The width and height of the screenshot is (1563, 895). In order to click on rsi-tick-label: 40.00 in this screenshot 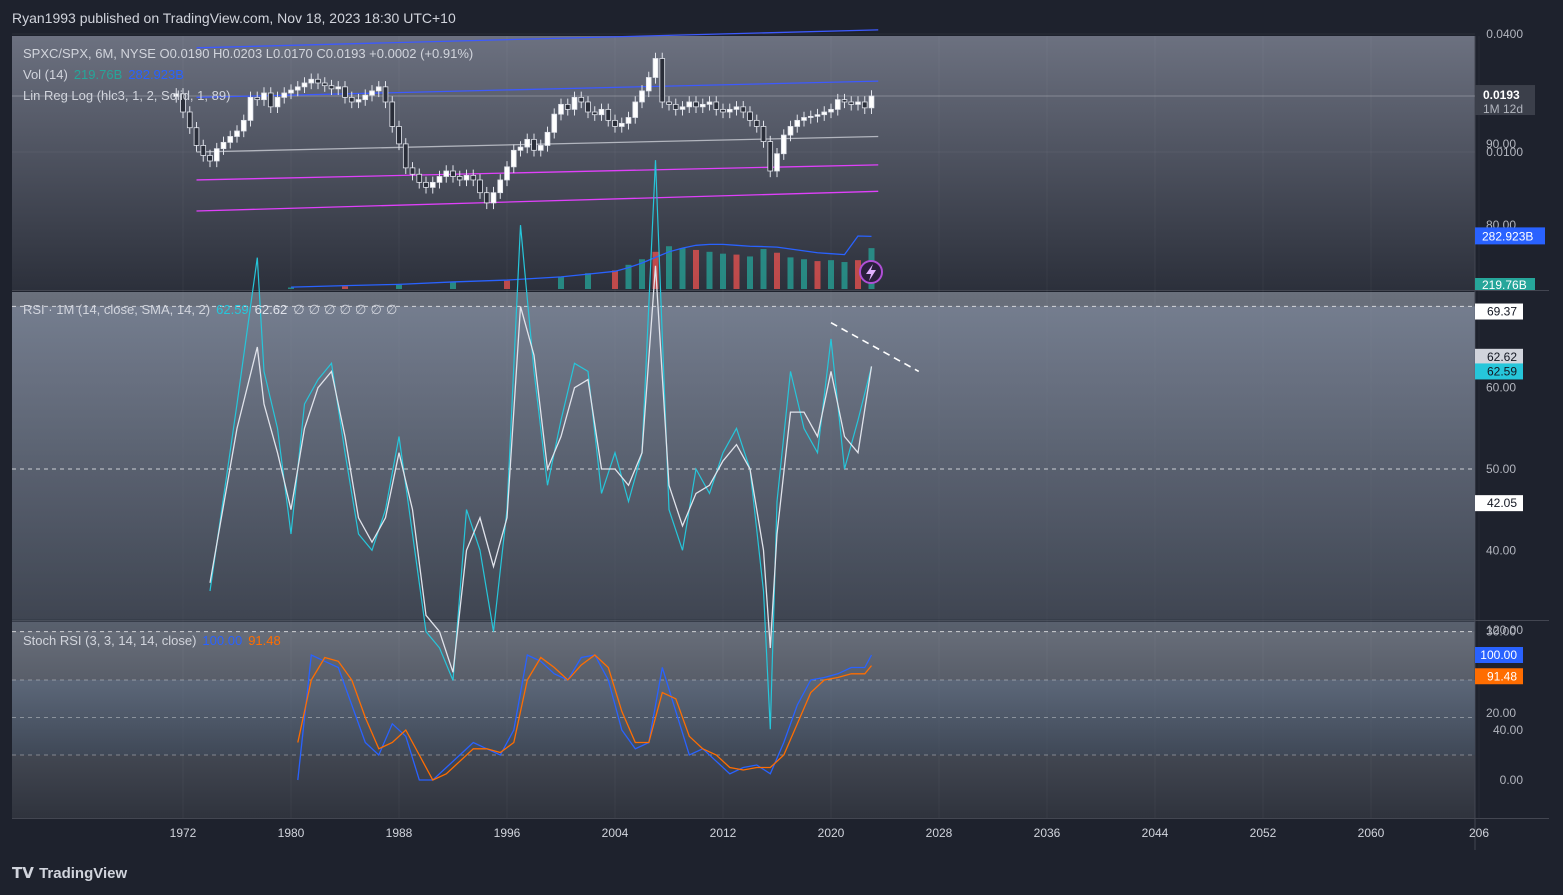, I will do `click(1501, 550)`.